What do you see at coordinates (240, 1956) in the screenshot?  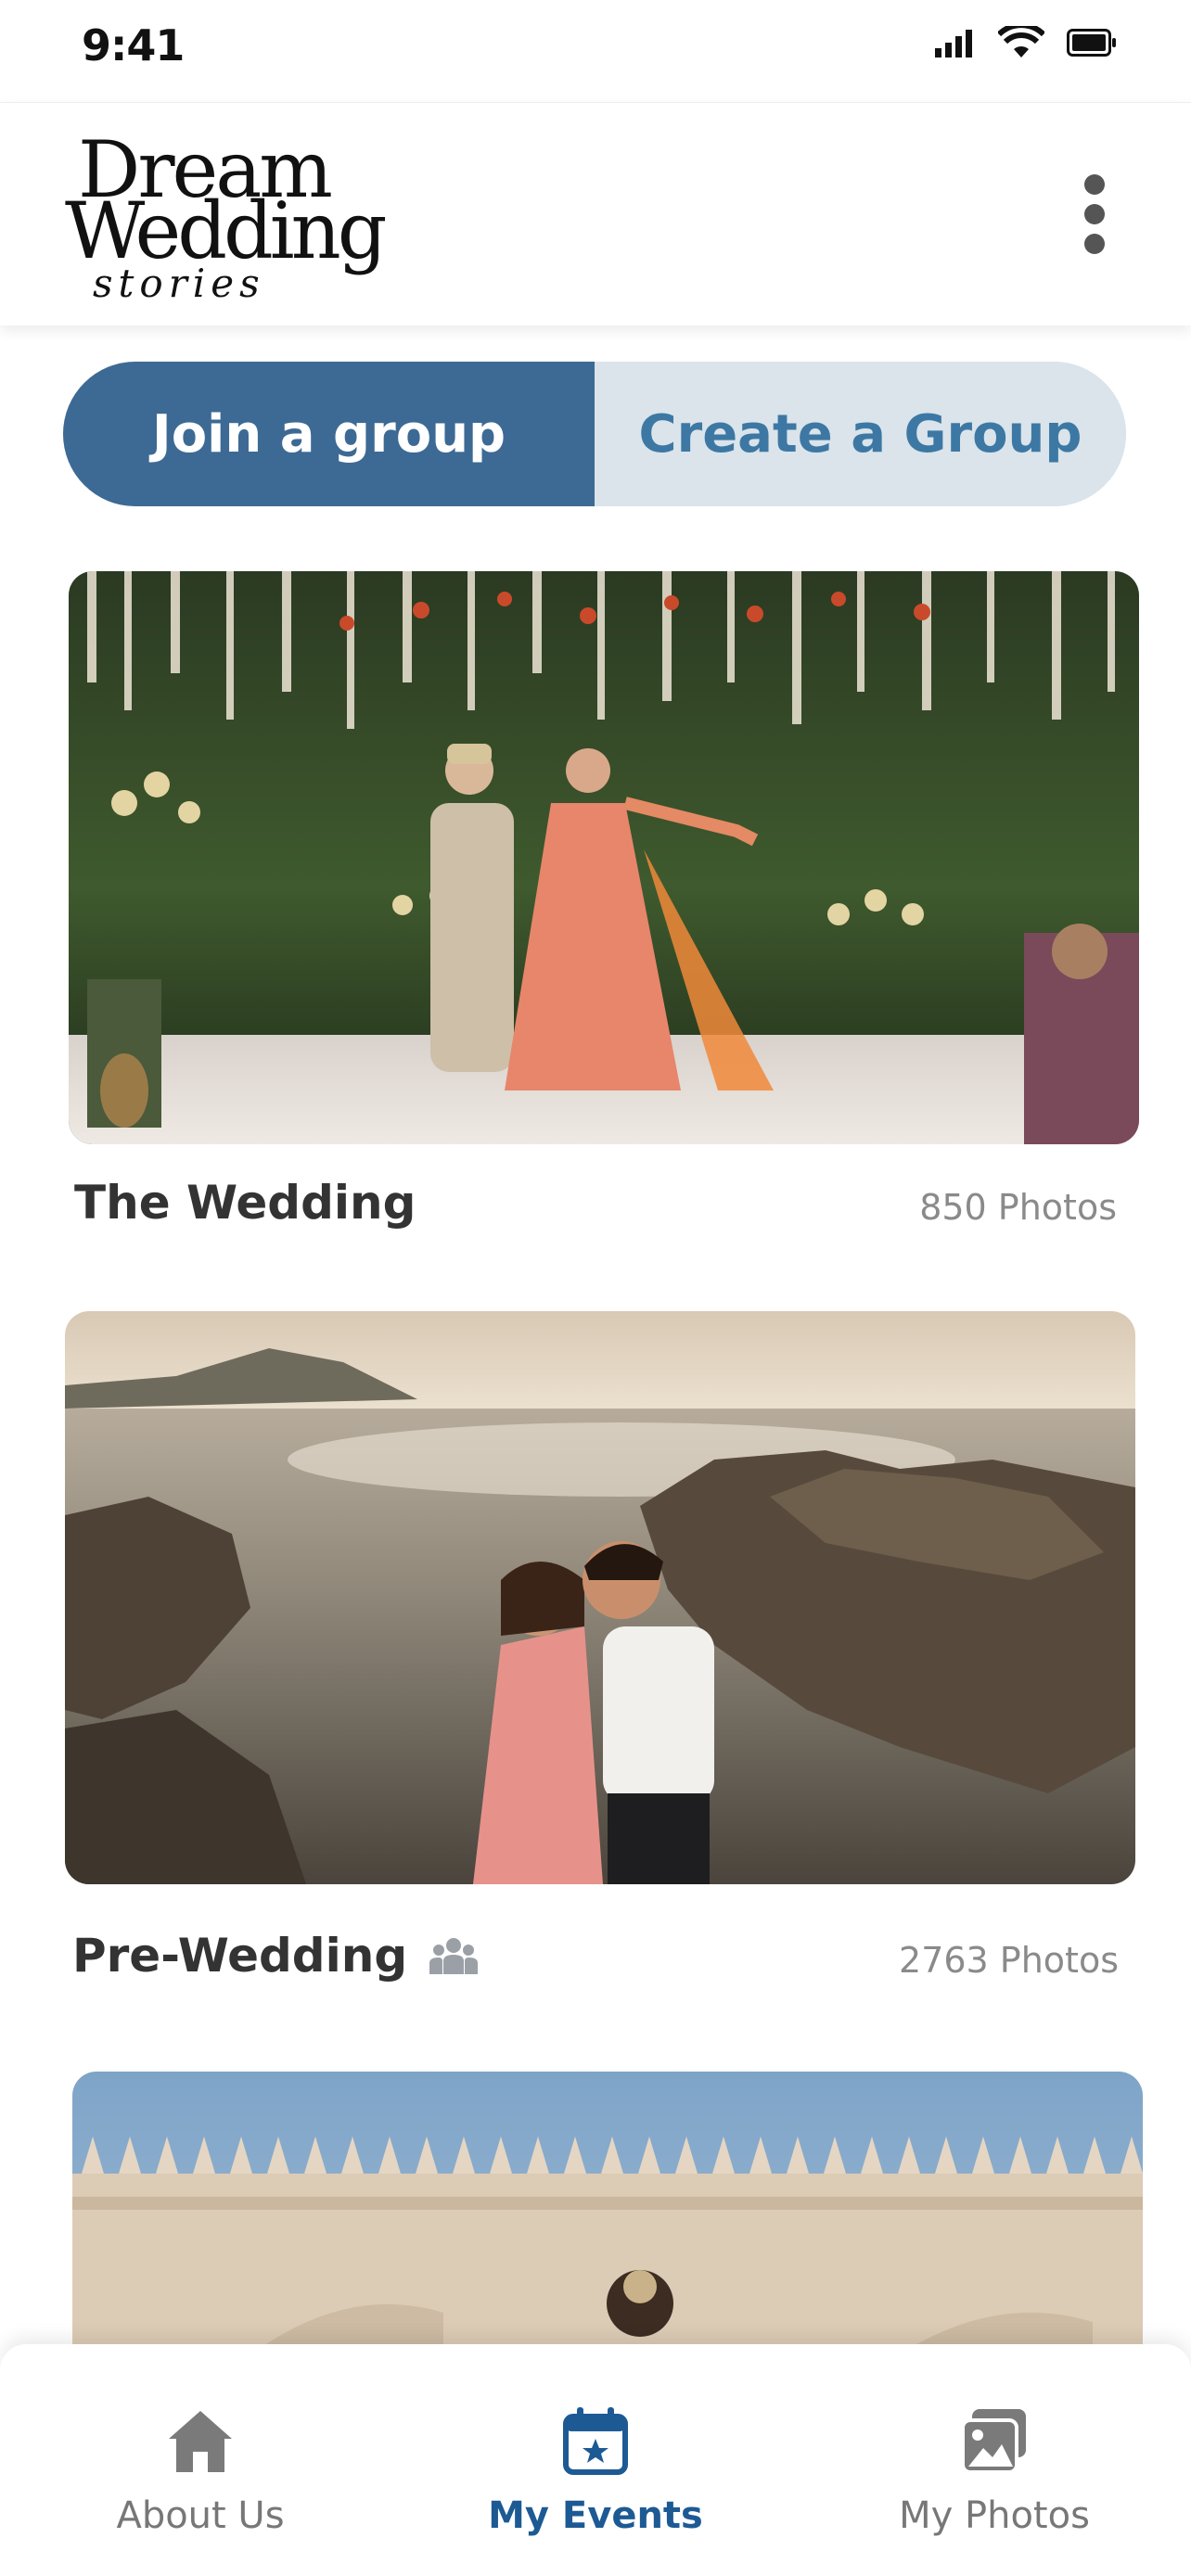 I see `event-title-text: Pre-Wedding` at bounding box center [240, 1956].